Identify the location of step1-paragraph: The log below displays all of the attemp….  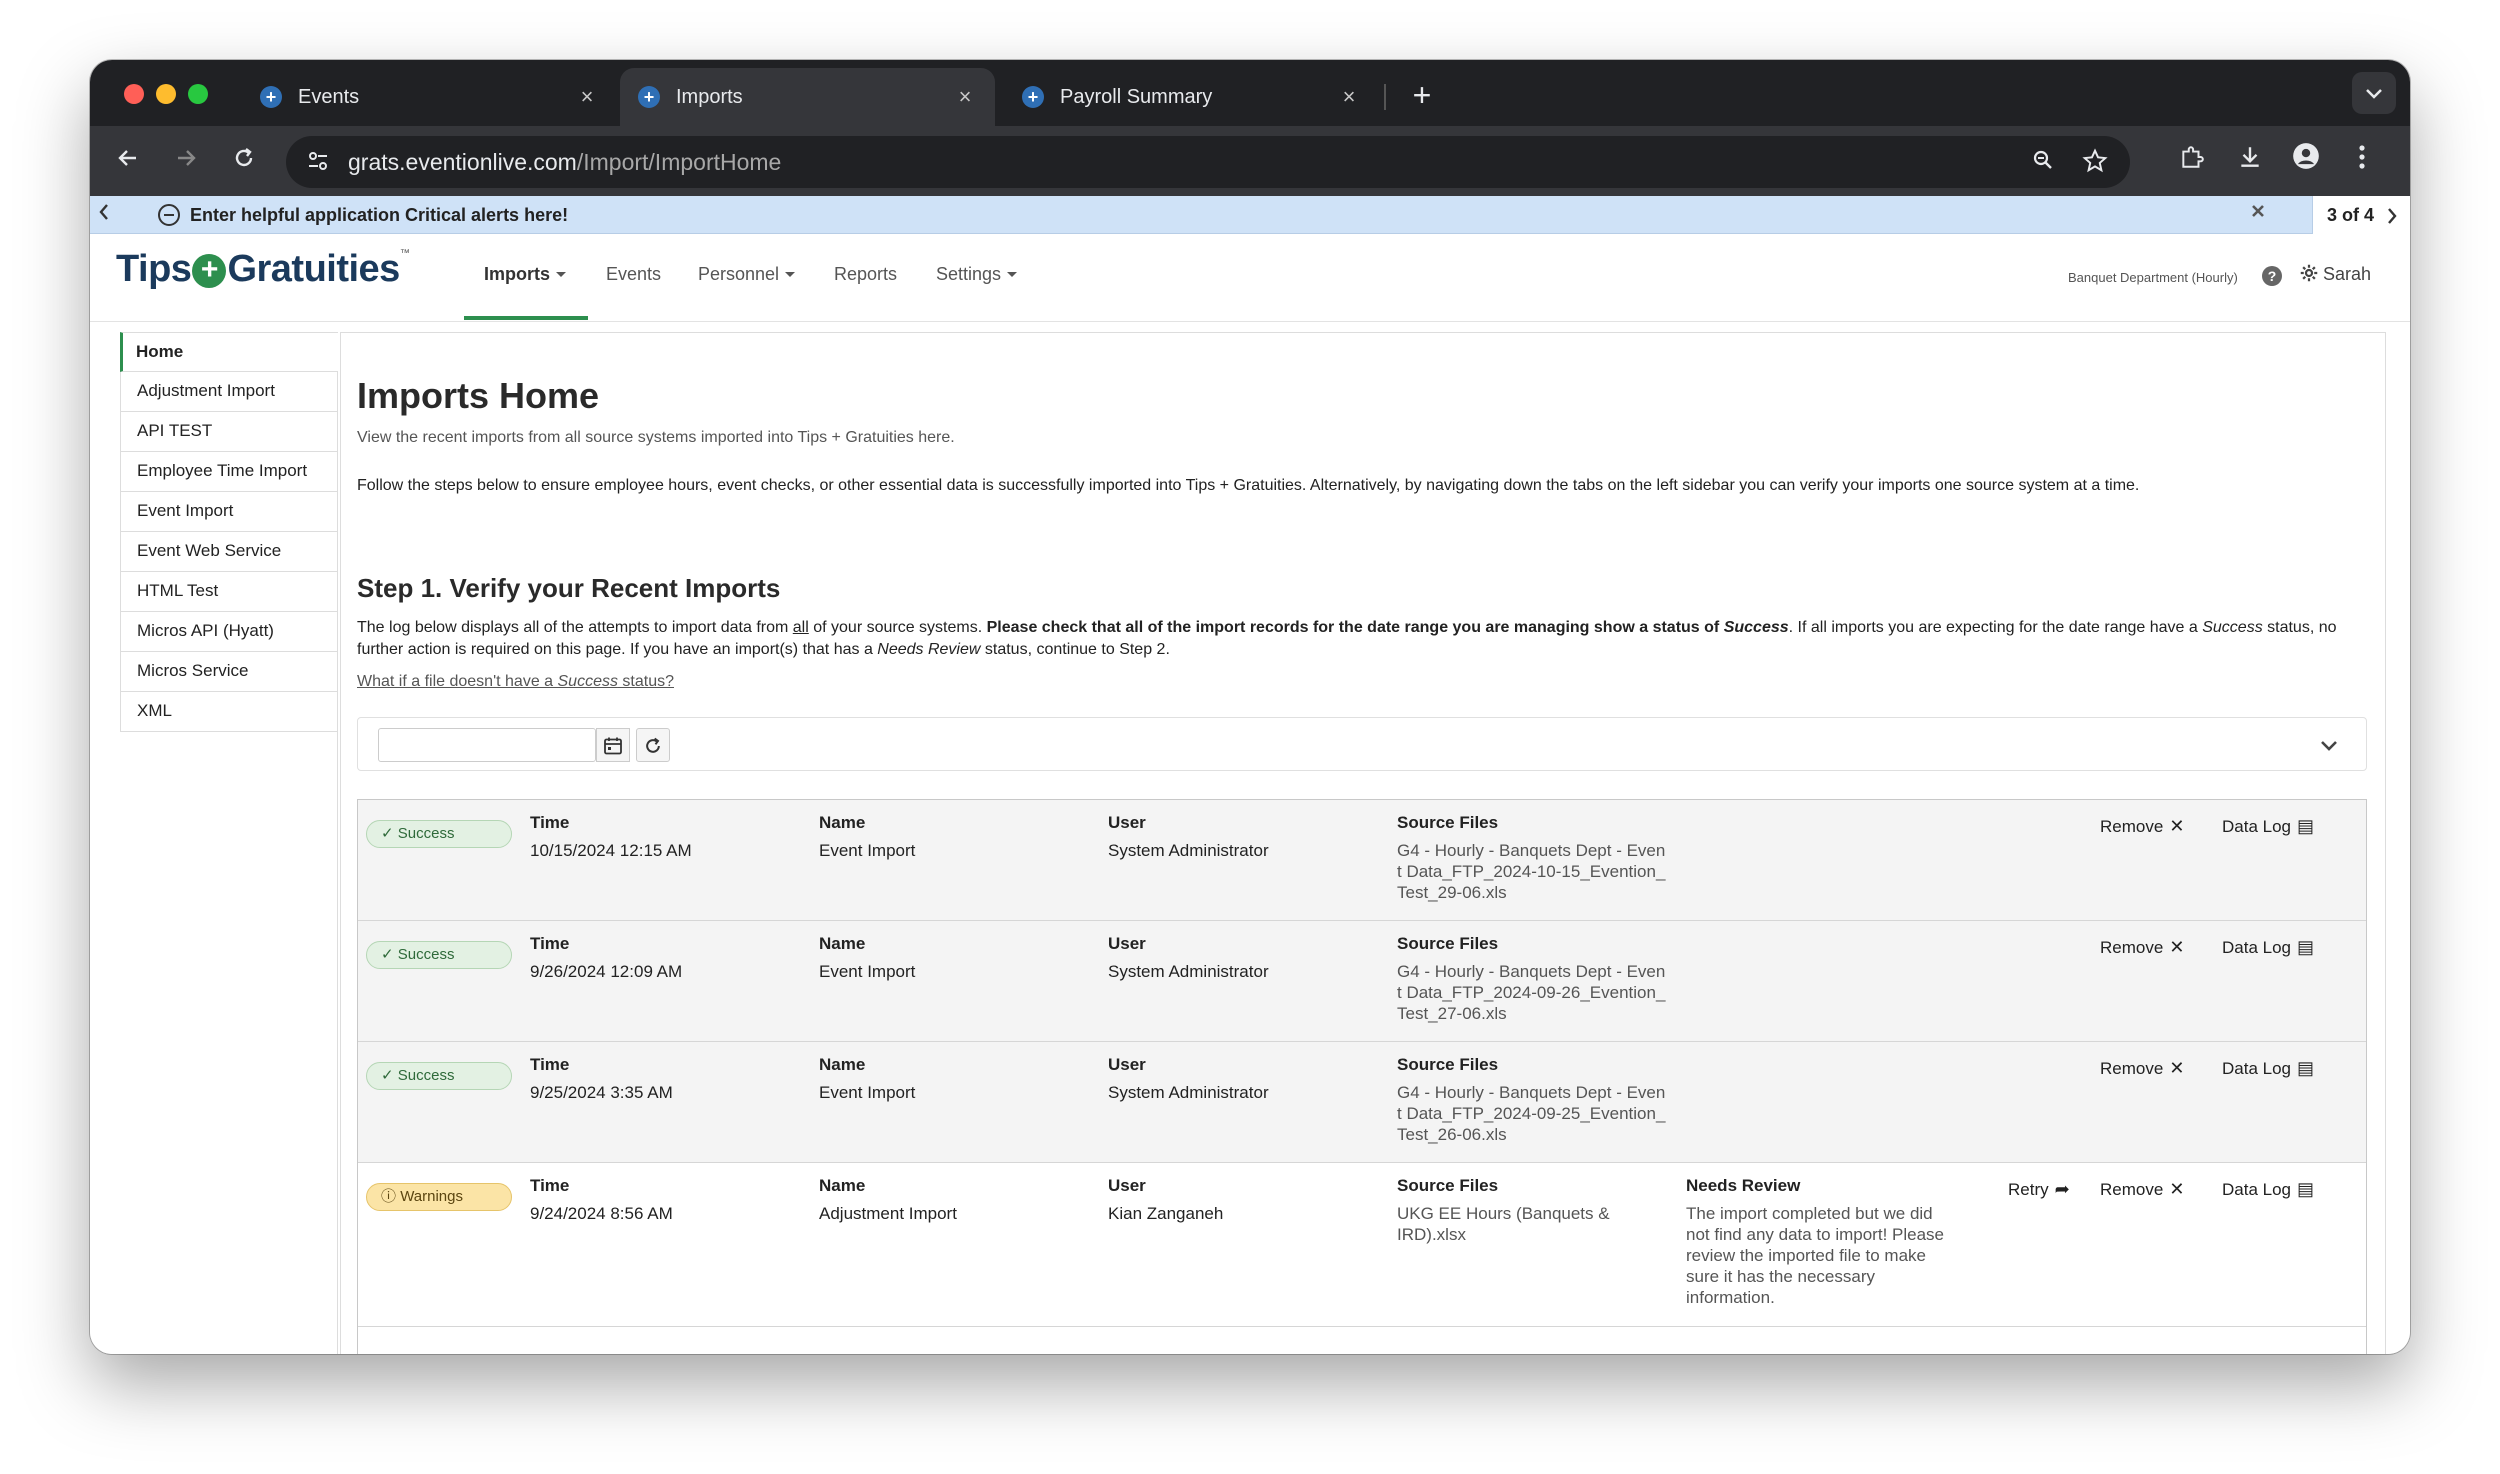
(1362, 639).